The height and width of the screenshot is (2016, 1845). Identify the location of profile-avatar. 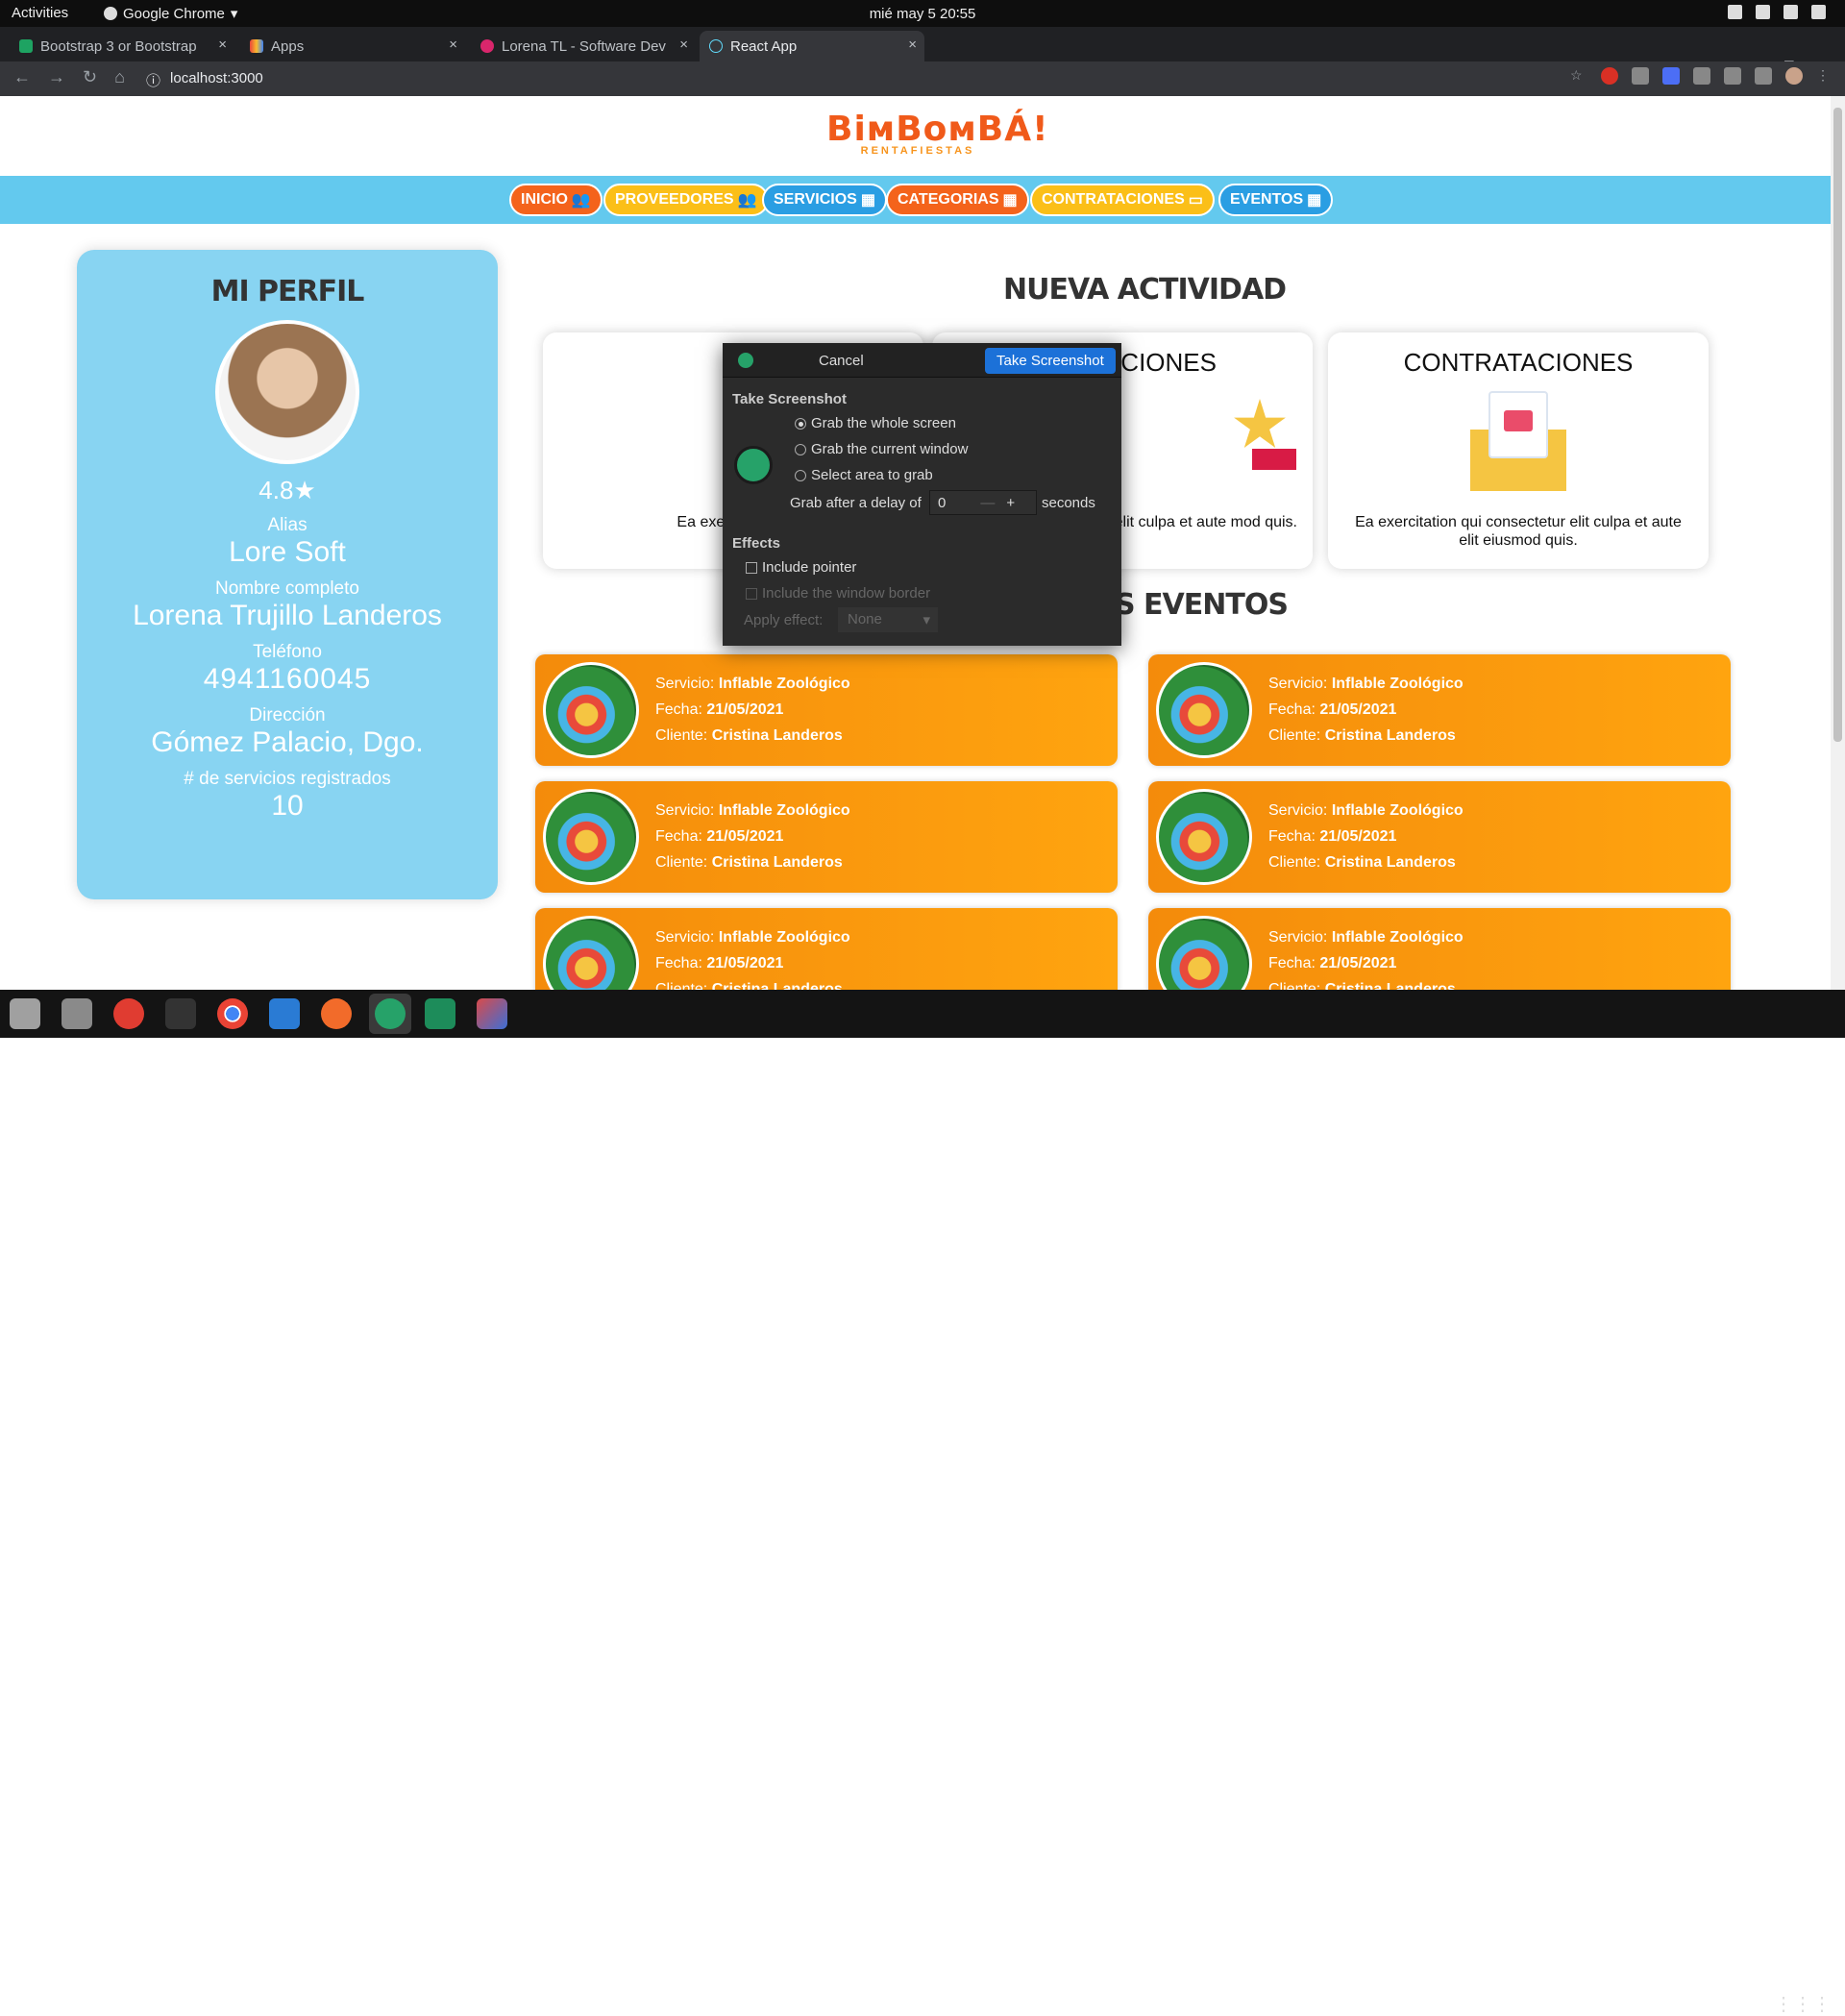
(1794, 76).